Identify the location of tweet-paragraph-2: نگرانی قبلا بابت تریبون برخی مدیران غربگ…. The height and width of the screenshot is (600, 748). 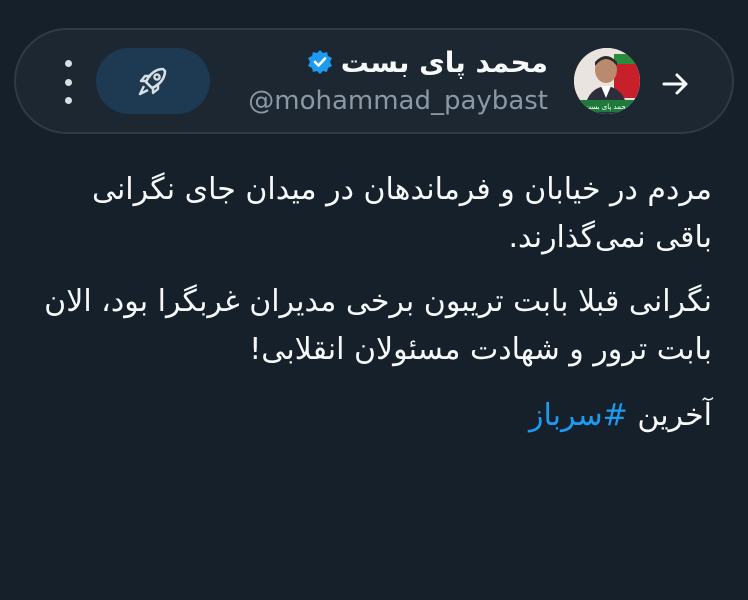
(378, 325).